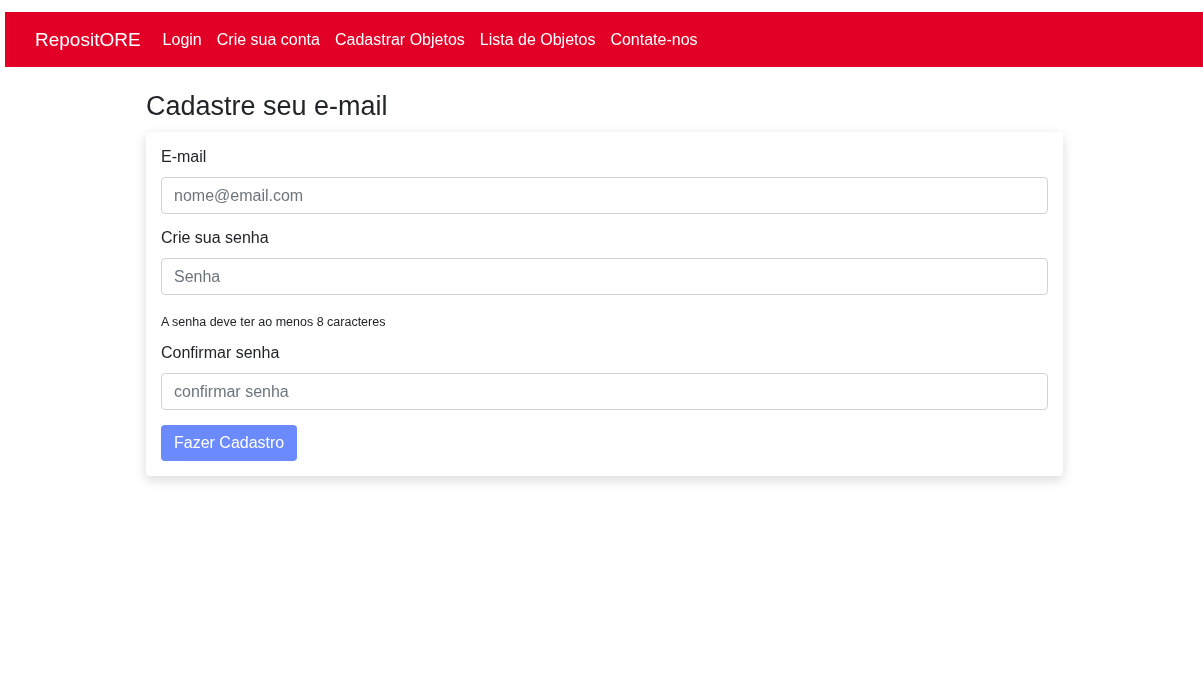 The width and height of the screenshot is (1203, 684). What do you see at coordinates (654, 39) in the screenshot?
I see `nav-link: Contate-nos` at bounding box center [654, 39].